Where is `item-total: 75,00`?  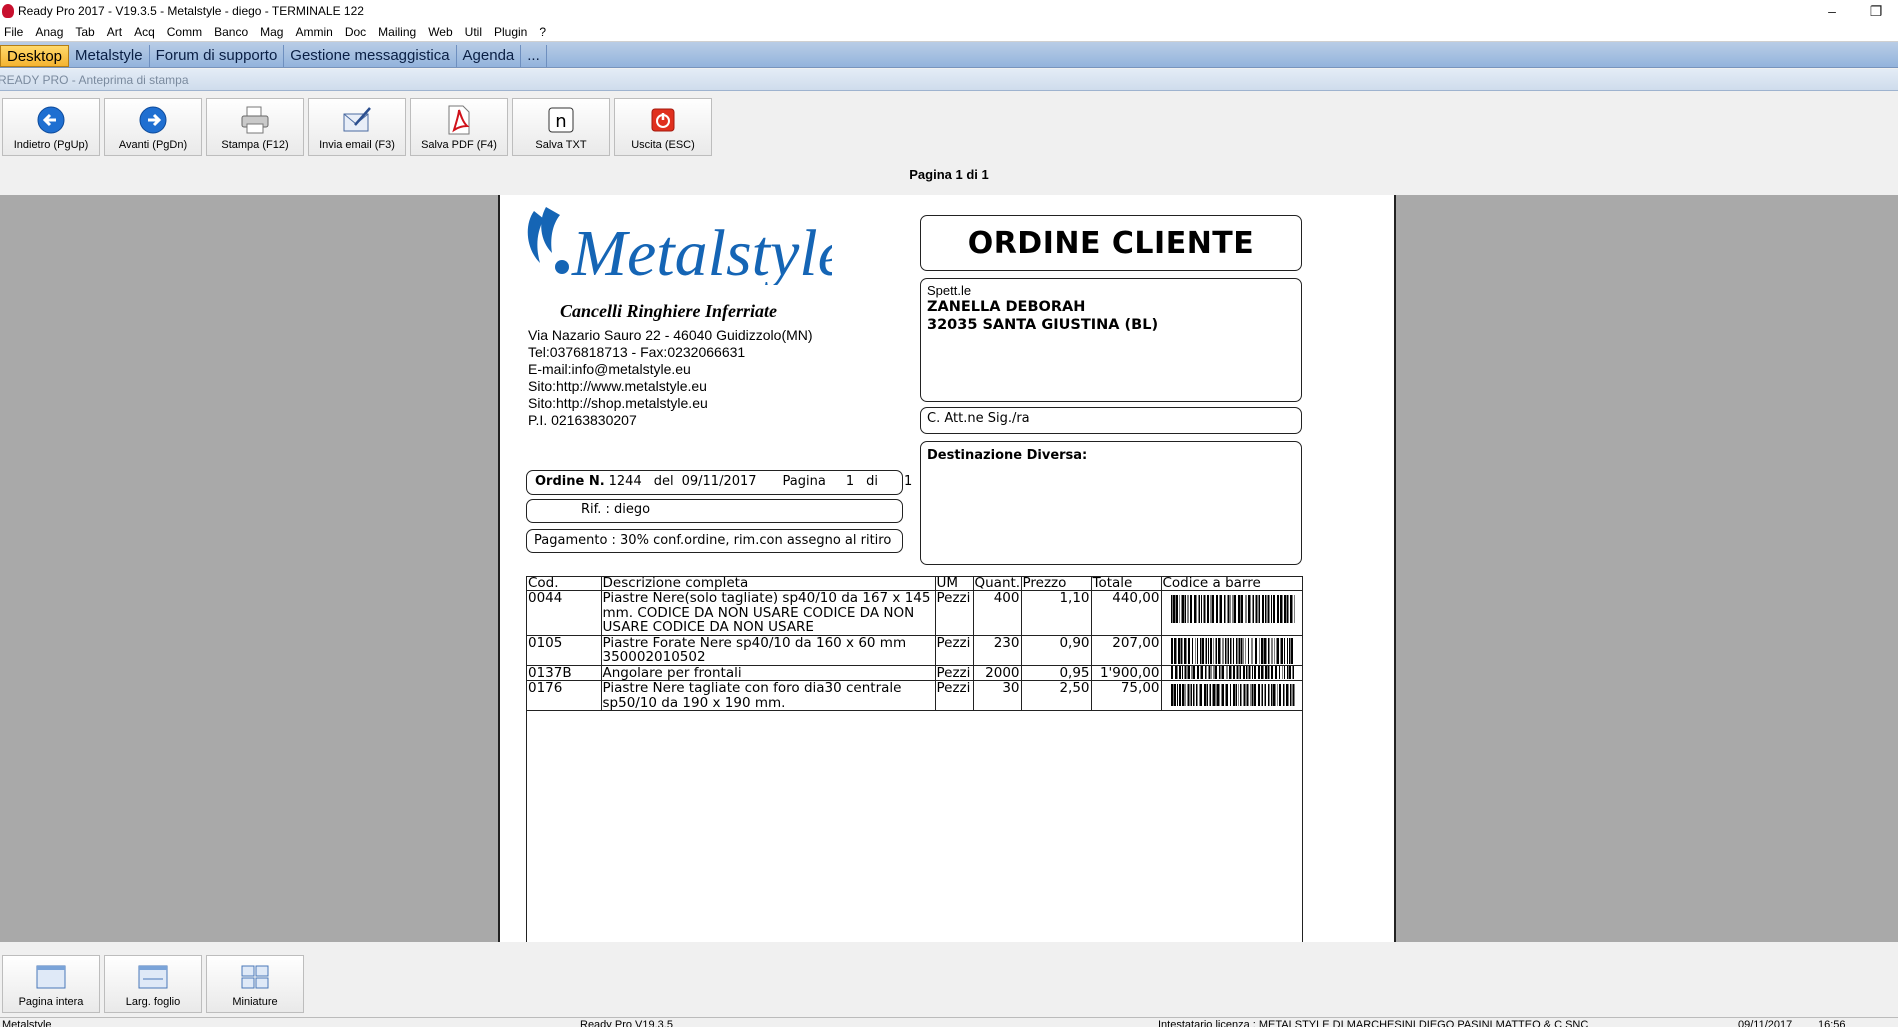
item-total: 75,00 is located at coordinates (1125, 695).